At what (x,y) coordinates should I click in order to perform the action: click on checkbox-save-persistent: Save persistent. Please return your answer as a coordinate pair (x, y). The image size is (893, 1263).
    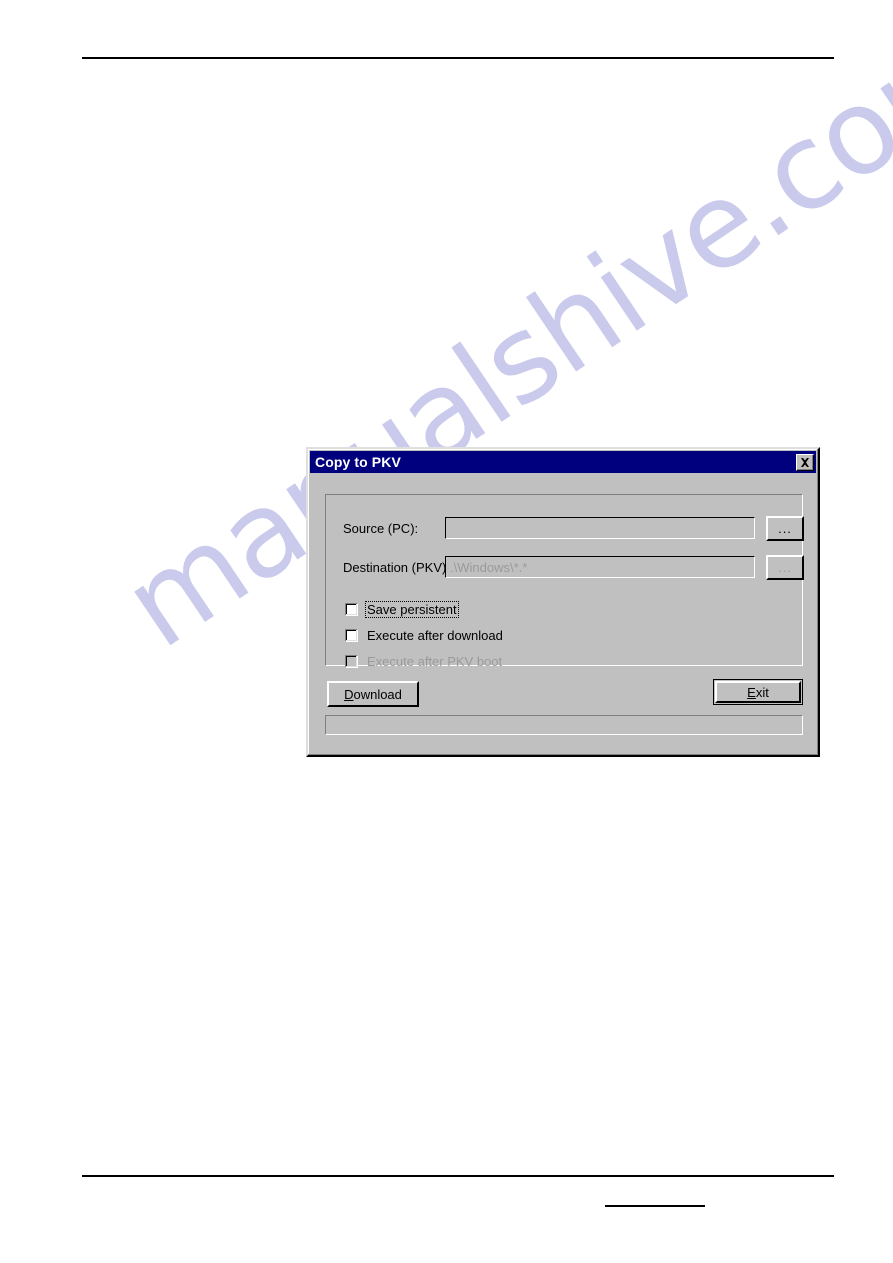
    Looking at the image, I should click on (402, 609).